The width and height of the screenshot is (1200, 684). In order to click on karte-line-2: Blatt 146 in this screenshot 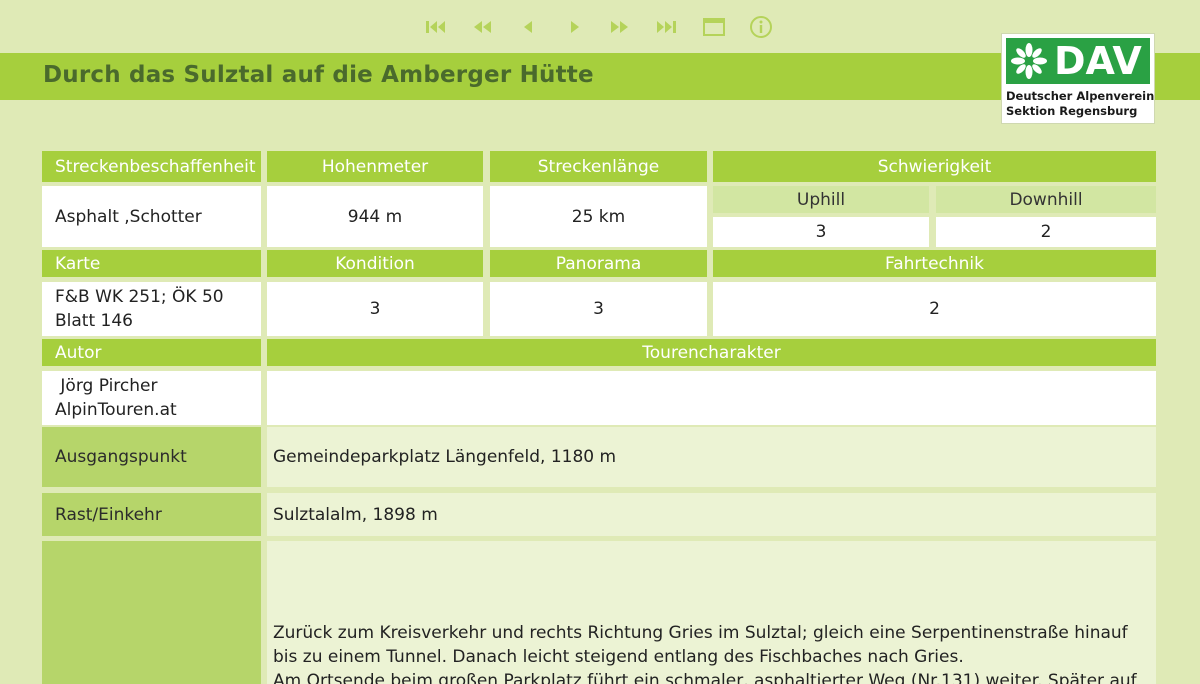, I will do `click(94, 321)`.